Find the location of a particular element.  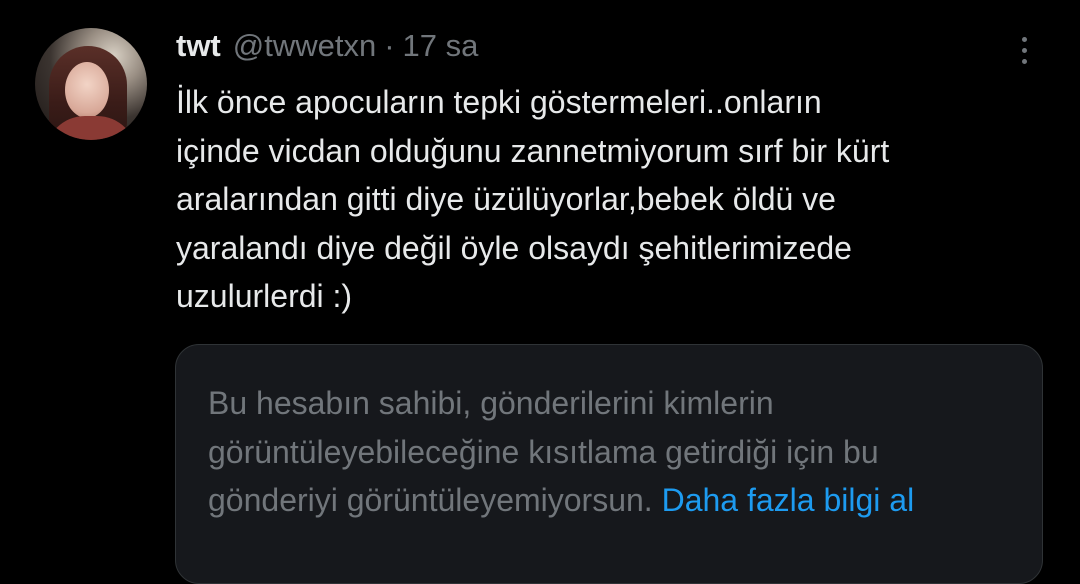

avatar-face is located at coordinates (87, 90).